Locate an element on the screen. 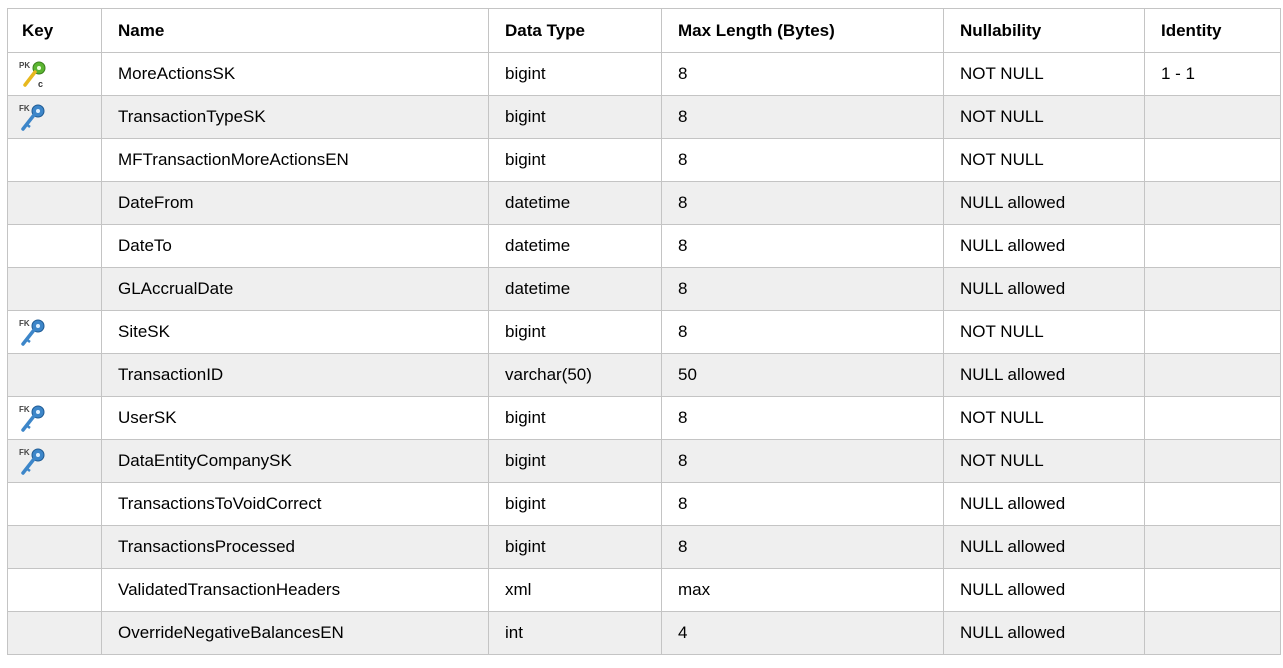 The height and width of the screenshot is (668, 1283). cell-data-type: xml is located at coordinates (575, 590).